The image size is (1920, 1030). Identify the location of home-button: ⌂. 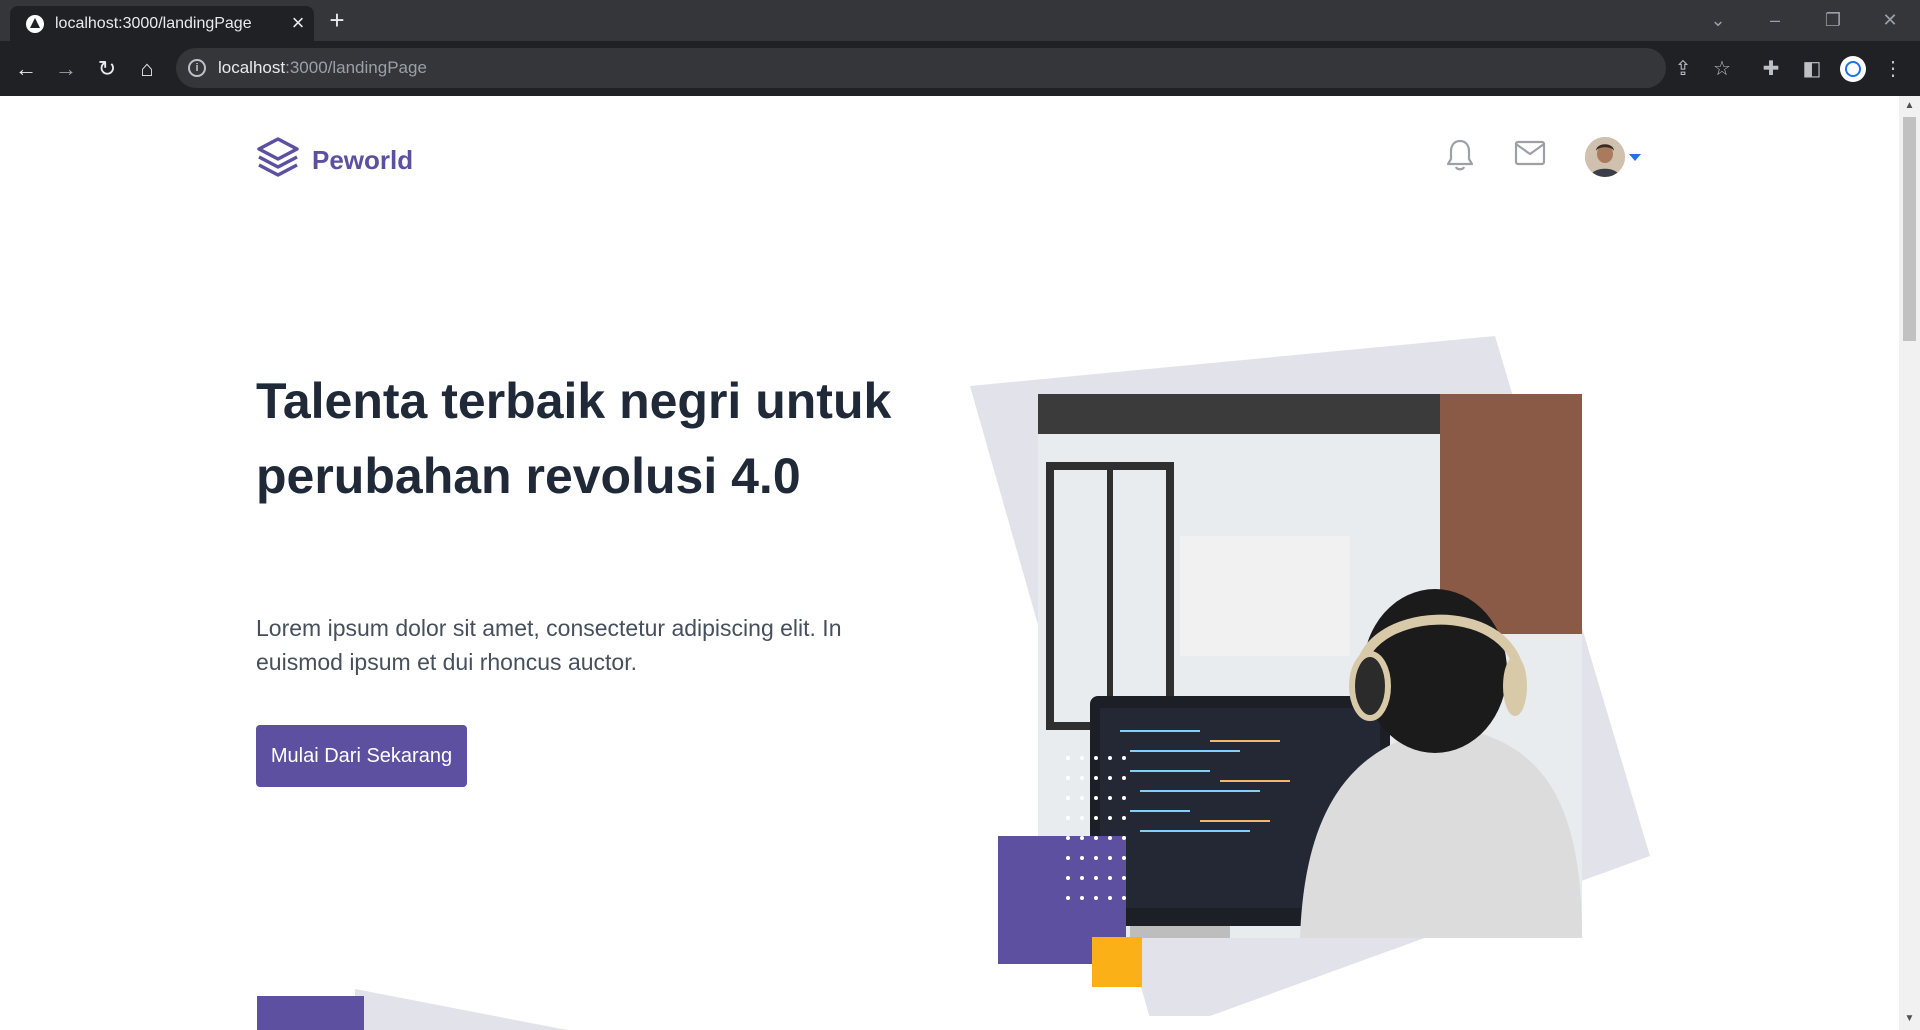
(147, 69).